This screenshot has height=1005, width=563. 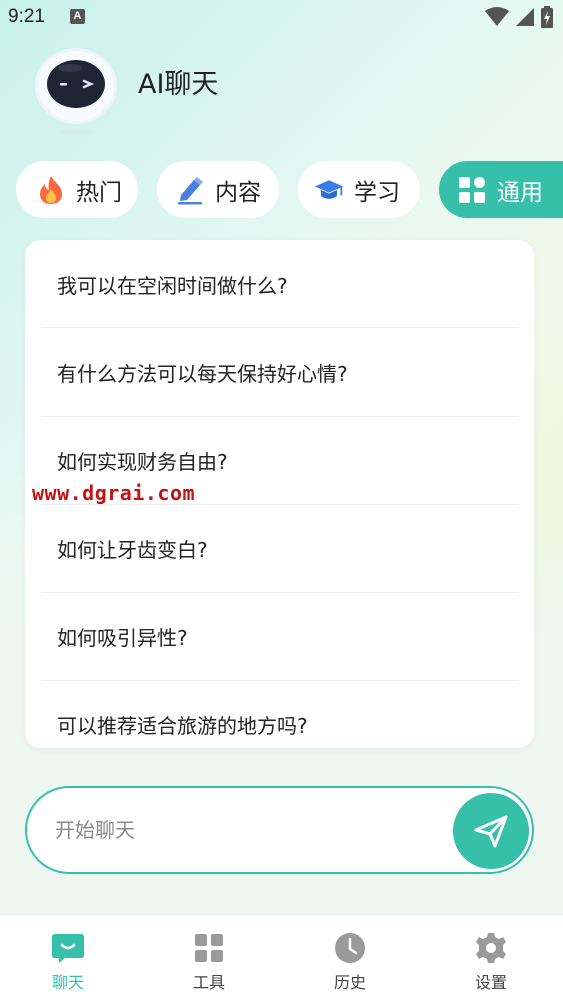 I want to click on tab-study: 学习, so click(x=359, y=189).